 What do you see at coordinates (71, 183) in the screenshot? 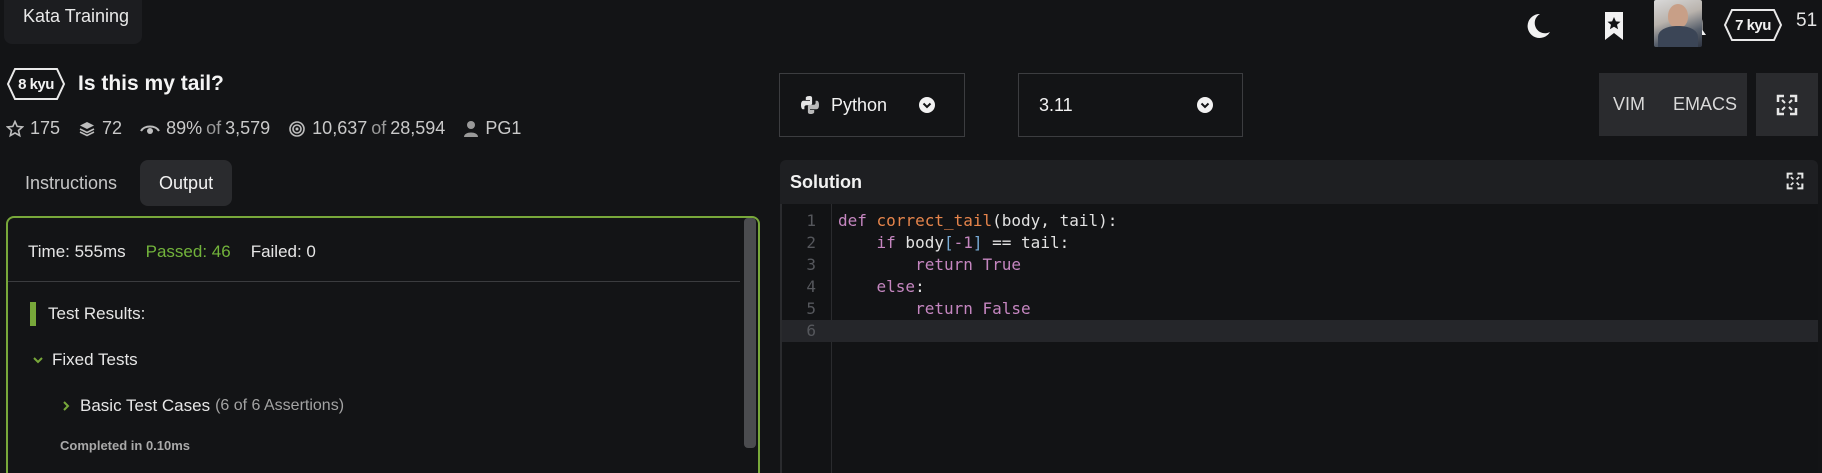
I see `tab-instructions: Instructions` at bounding box center [71, 183].